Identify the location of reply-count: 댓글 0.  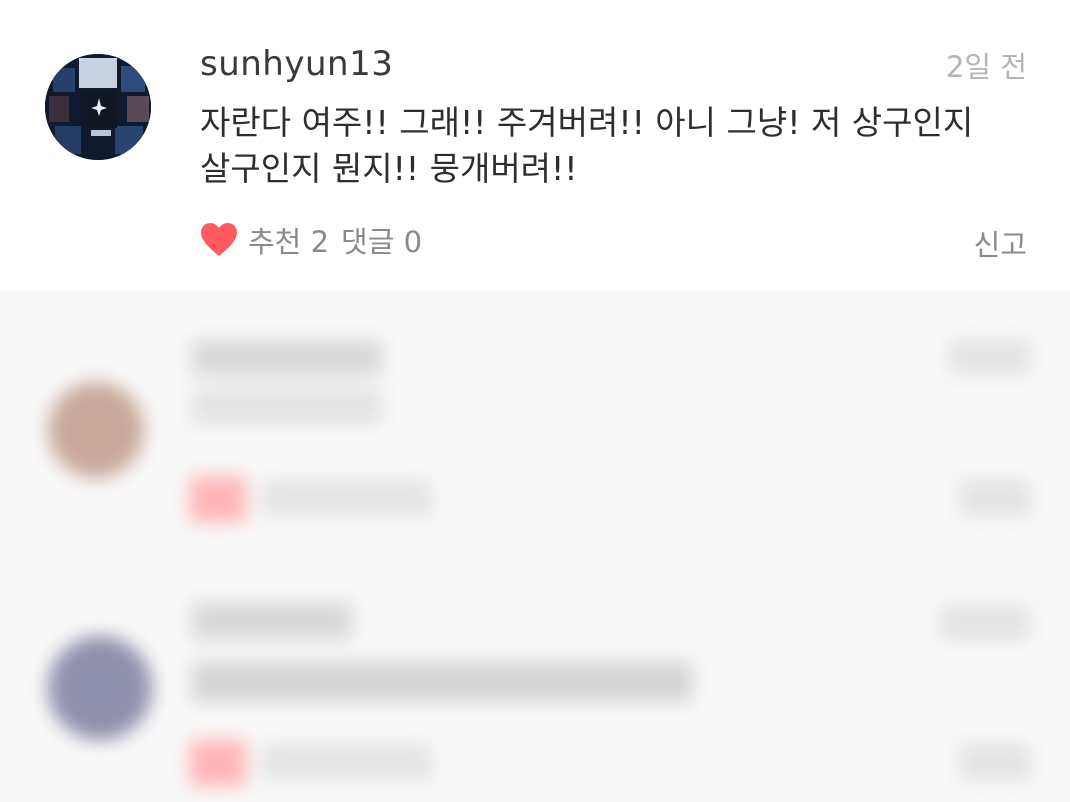
(381, 240).